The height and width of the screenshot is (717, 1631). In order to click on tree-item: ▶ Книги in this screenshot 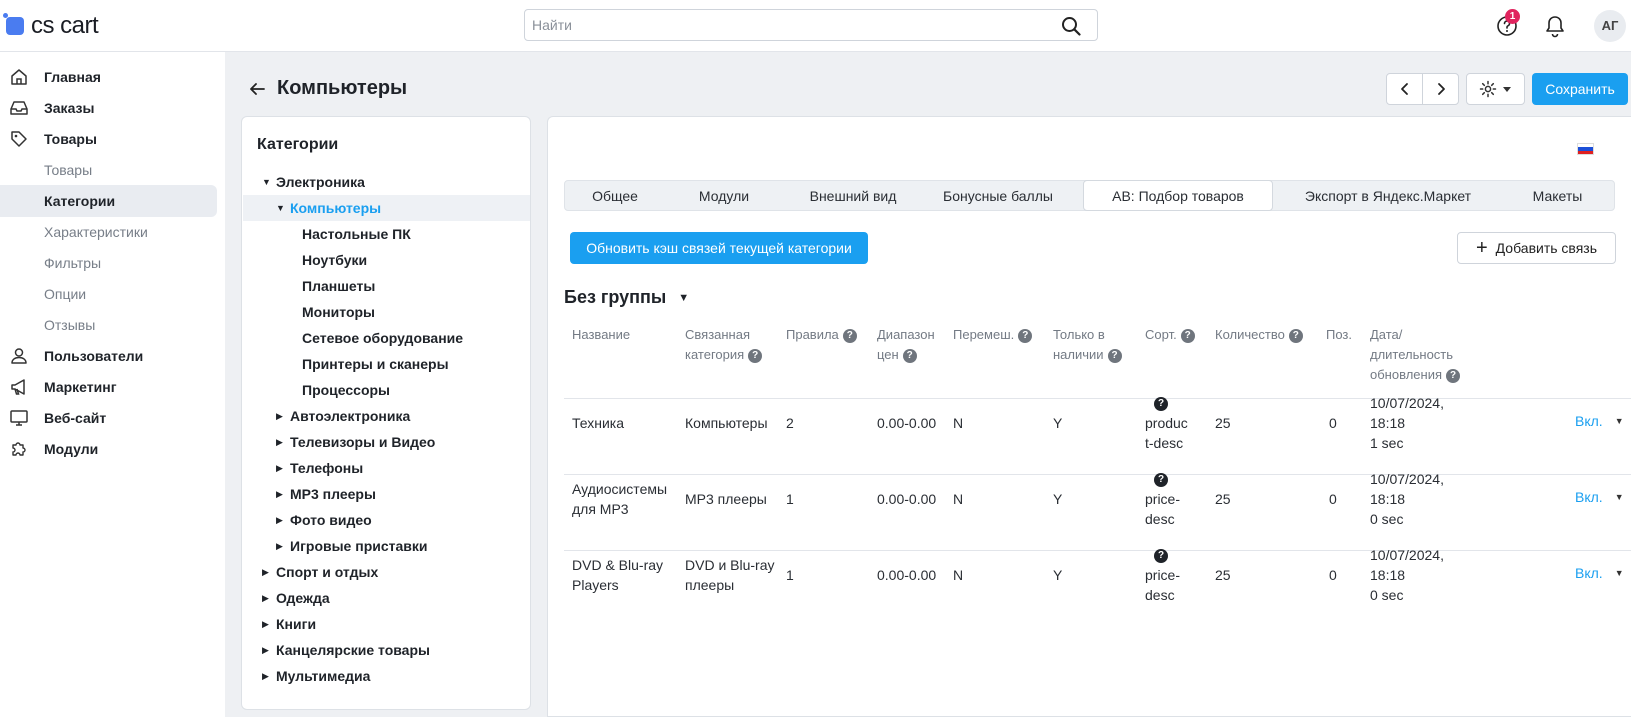, I will do `click(289, 624)`.